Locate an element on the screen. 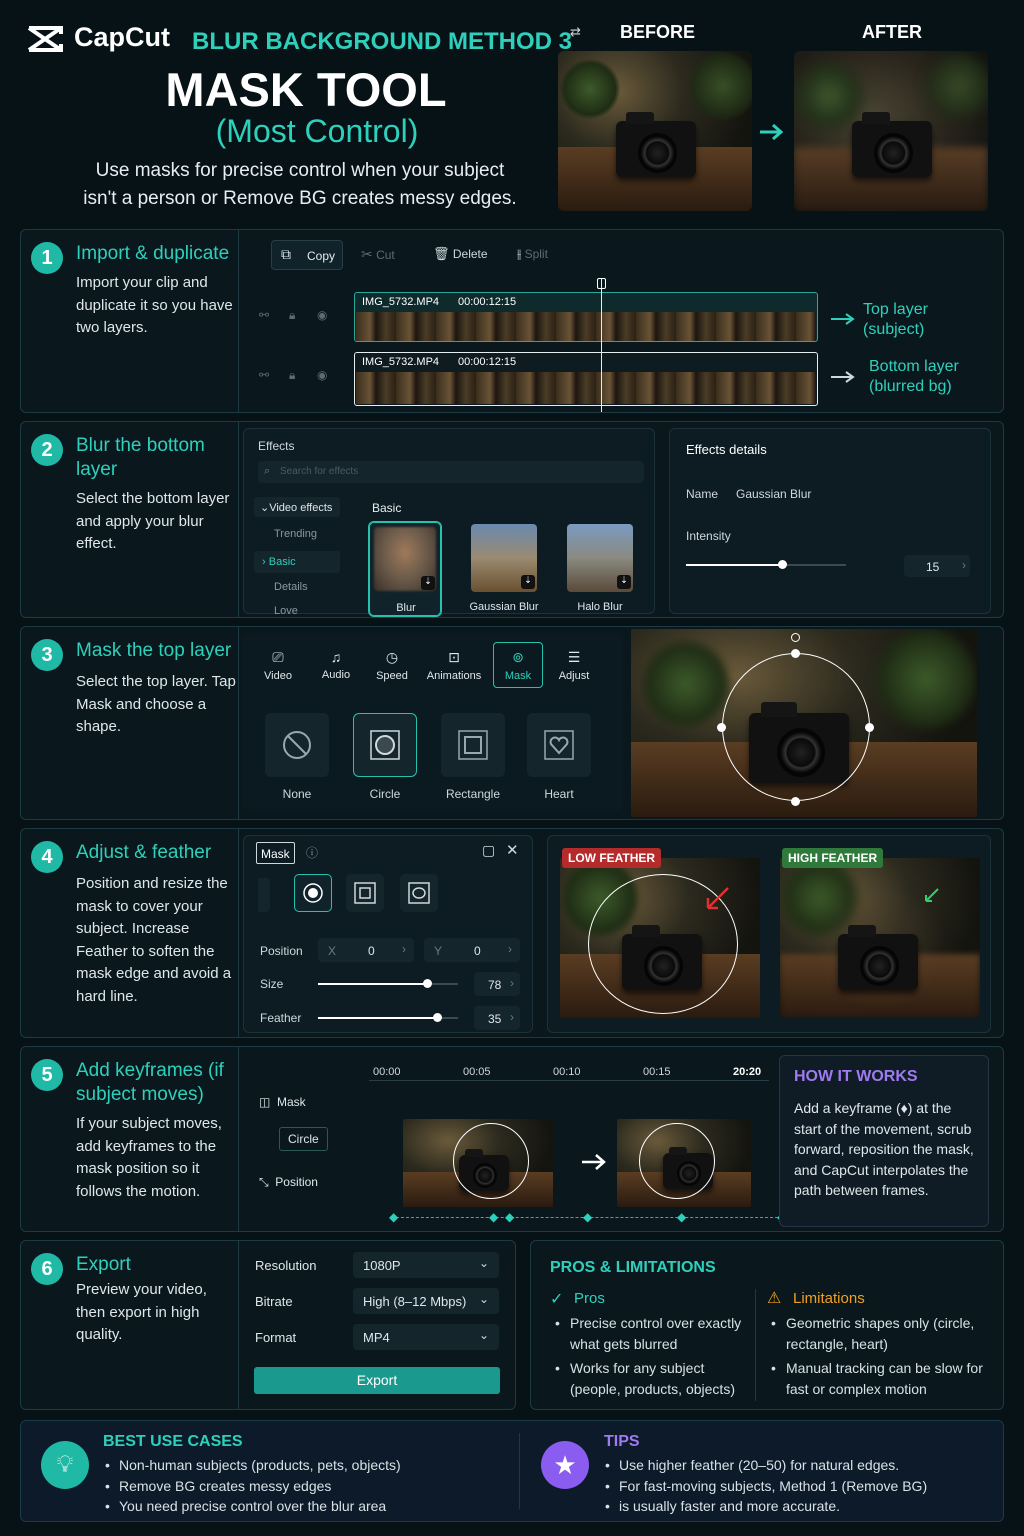 The height and width of the screenshot is (1536, 1024). bitrate-label: Bitrate is located at coordinates (274, 1301).